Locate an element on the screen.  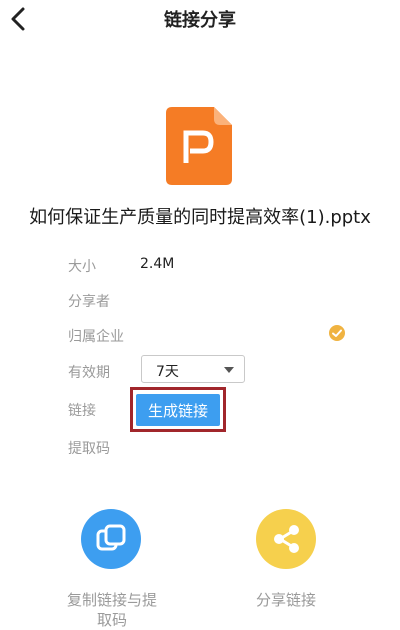
copy-icon is located at coordinates (111, 537).